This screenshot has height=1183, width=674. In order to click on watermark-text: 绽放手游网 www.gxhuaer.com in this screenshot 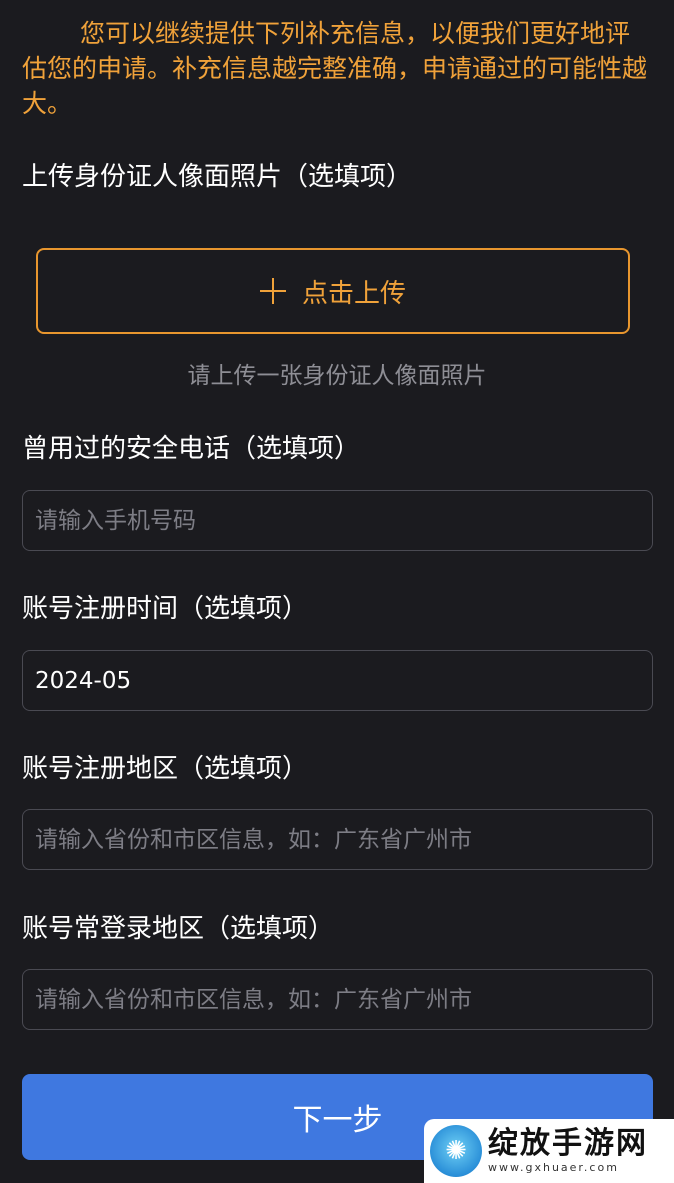, I will do `click(568, 1151)`.